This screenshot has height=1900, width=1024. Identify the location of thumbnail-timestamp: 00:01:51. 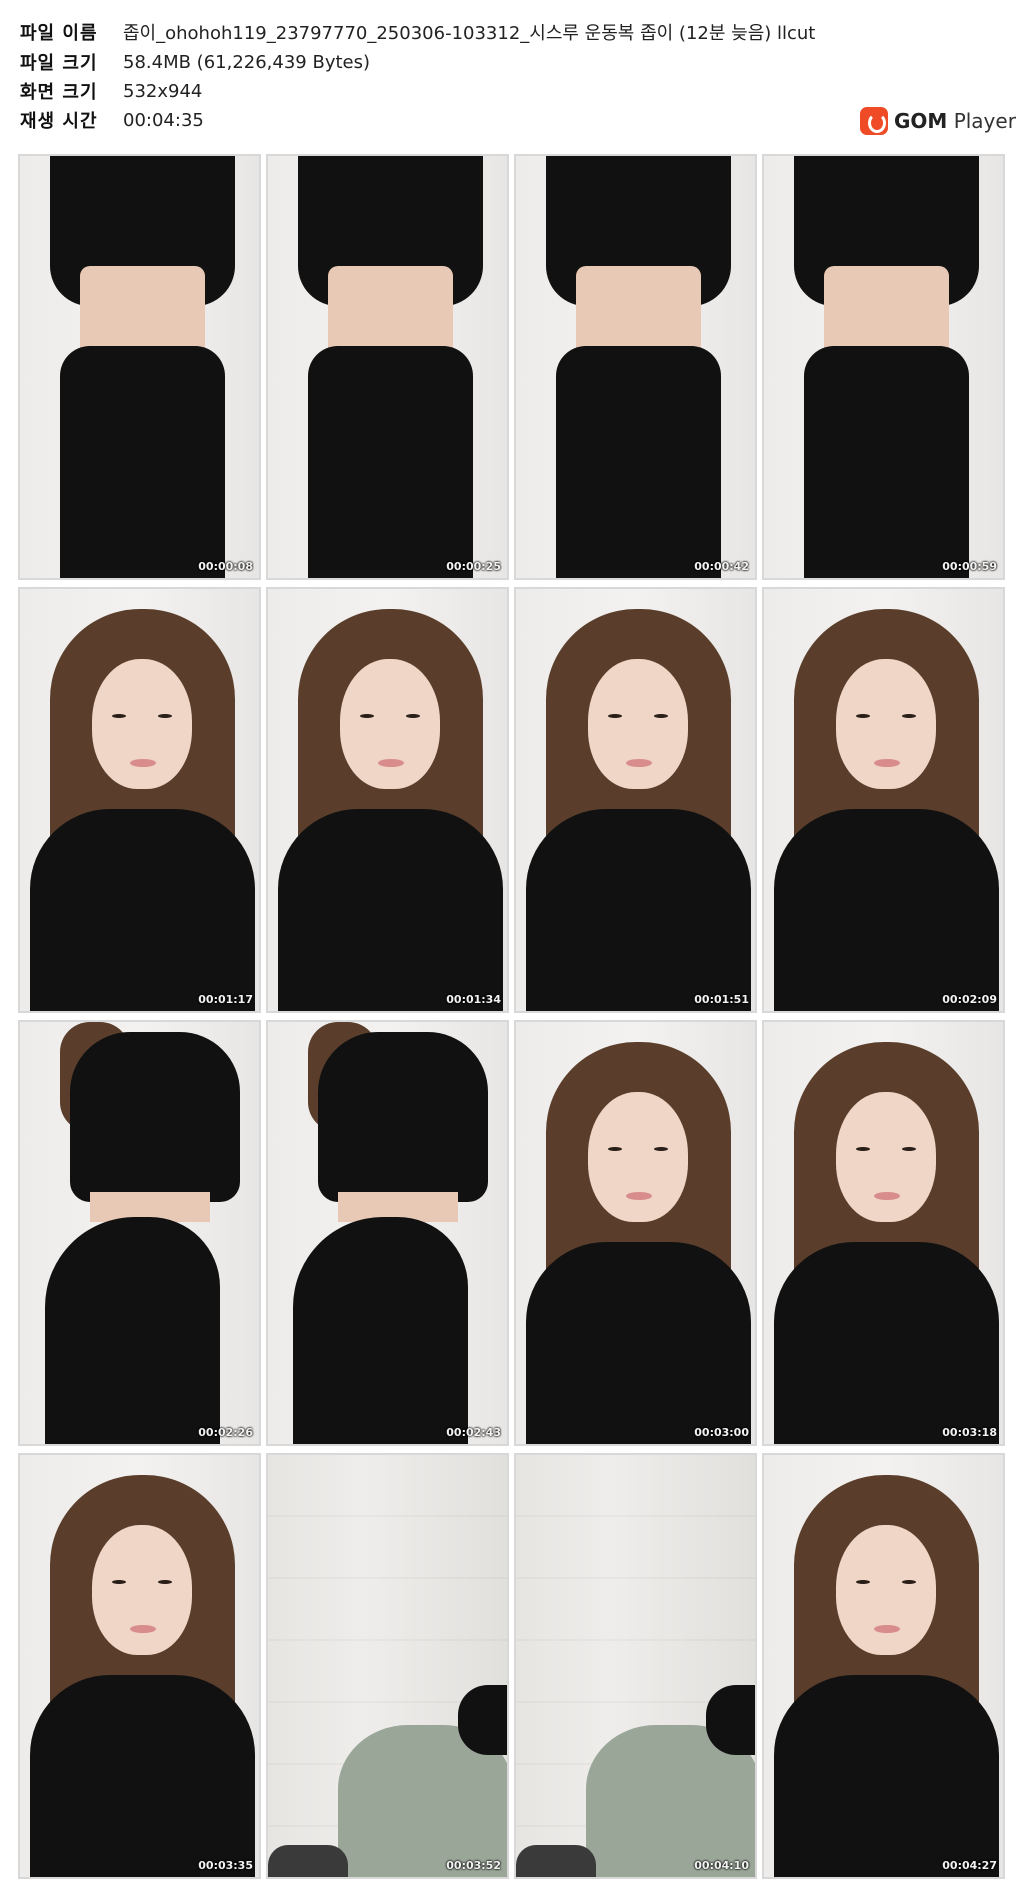
(721, 999).